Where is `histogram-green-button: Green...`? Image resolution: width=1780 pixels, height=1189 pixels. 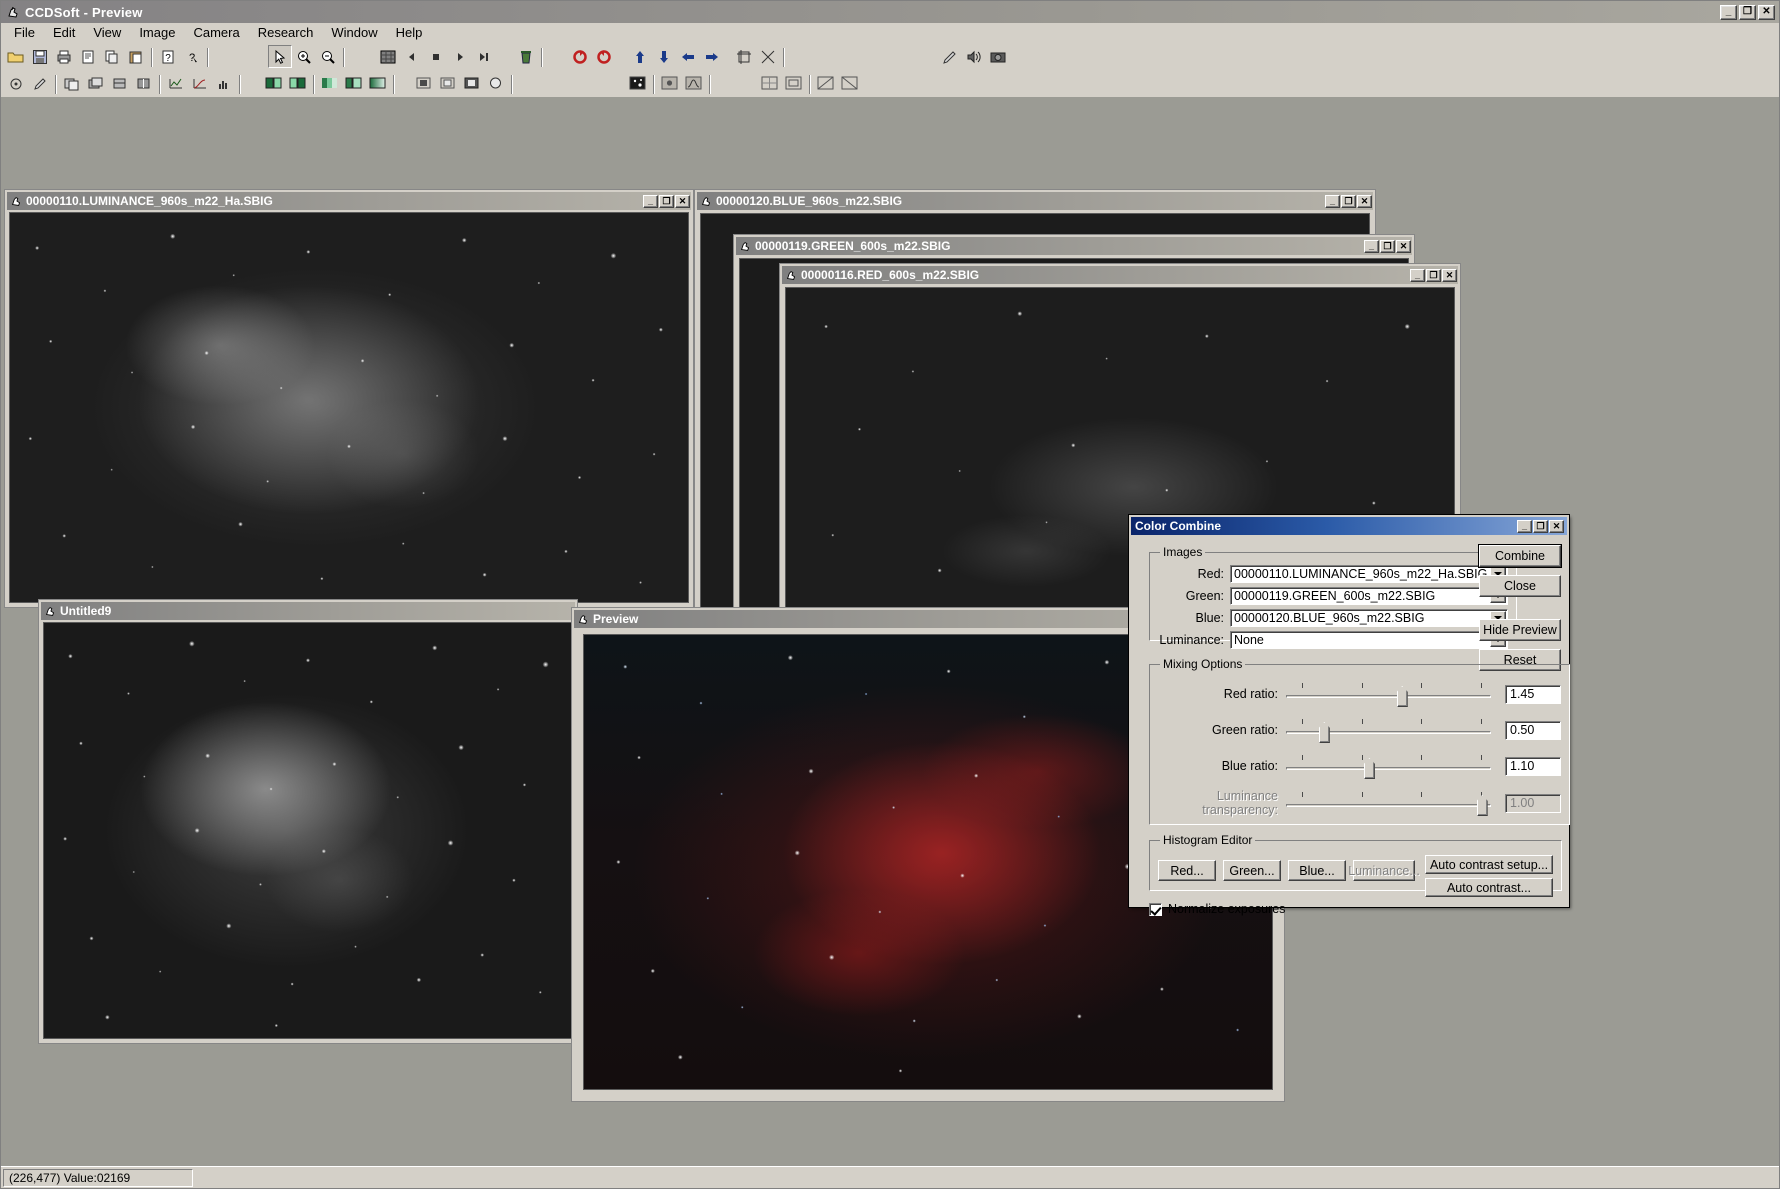 histogram-green-button: Green... is located at coordinates (1252, 870).